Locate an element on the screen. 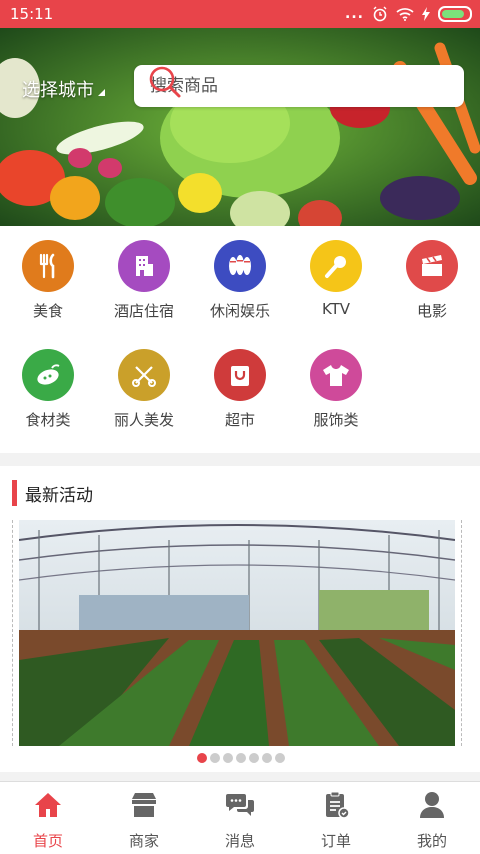 Image resolution: width=480 pixels, height=854 pixels. tab-label: 订单 is located at coordinates (335, 841).